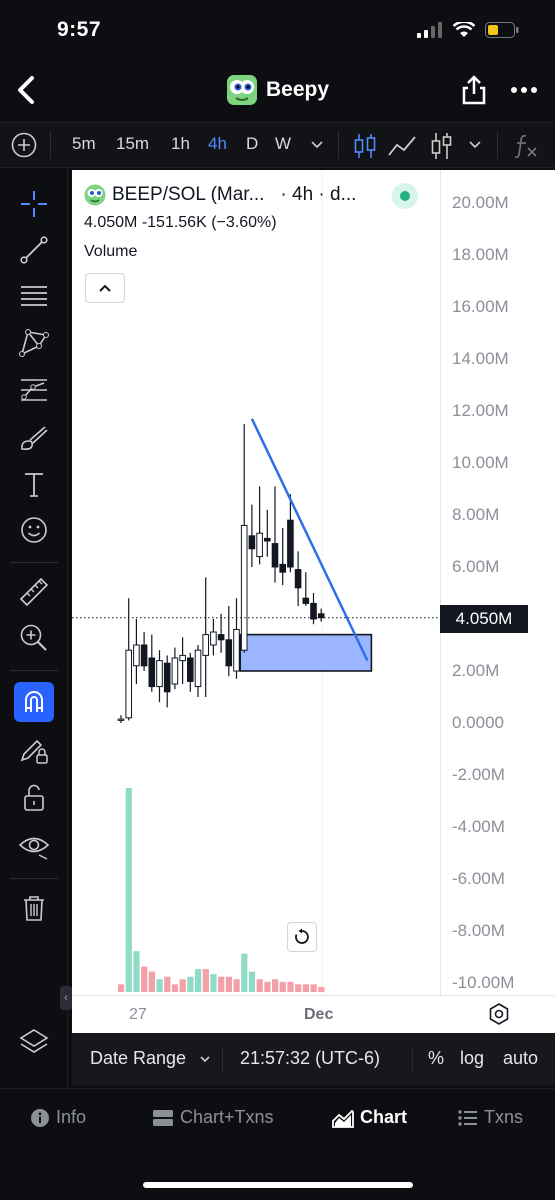 The height and width of the screenshot is (1200, 555). I want to click on timeframe-d: D, so click(252, 144).